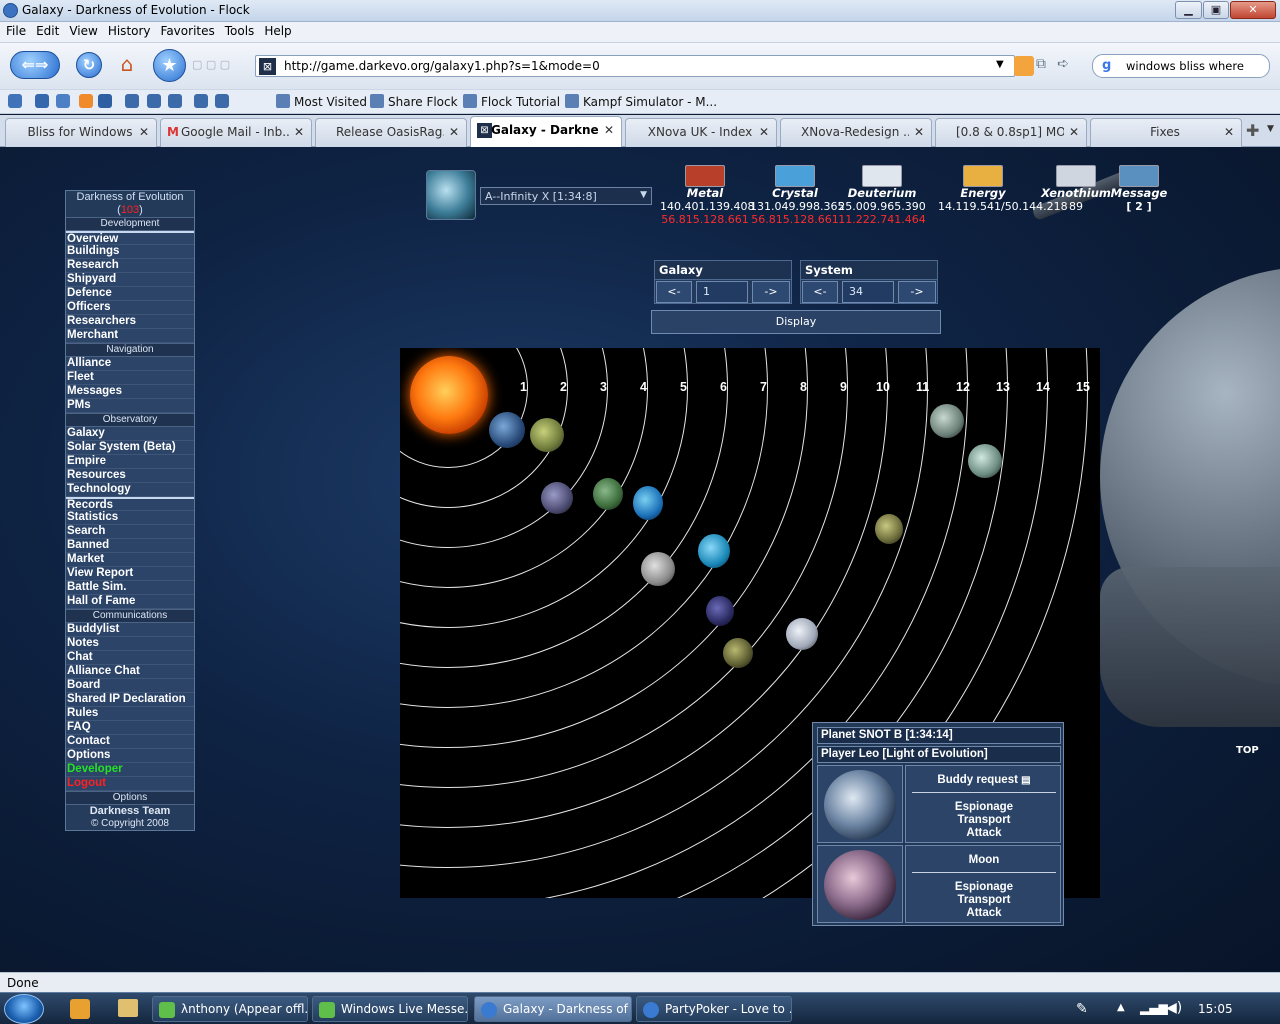 Image resolution: width=1280 pixels, height=1024 pixels. What do you see at coordinates (130, 308) in the screenshot?
I see `menu-item-officers: Officers` at bounding box center [130, 308].